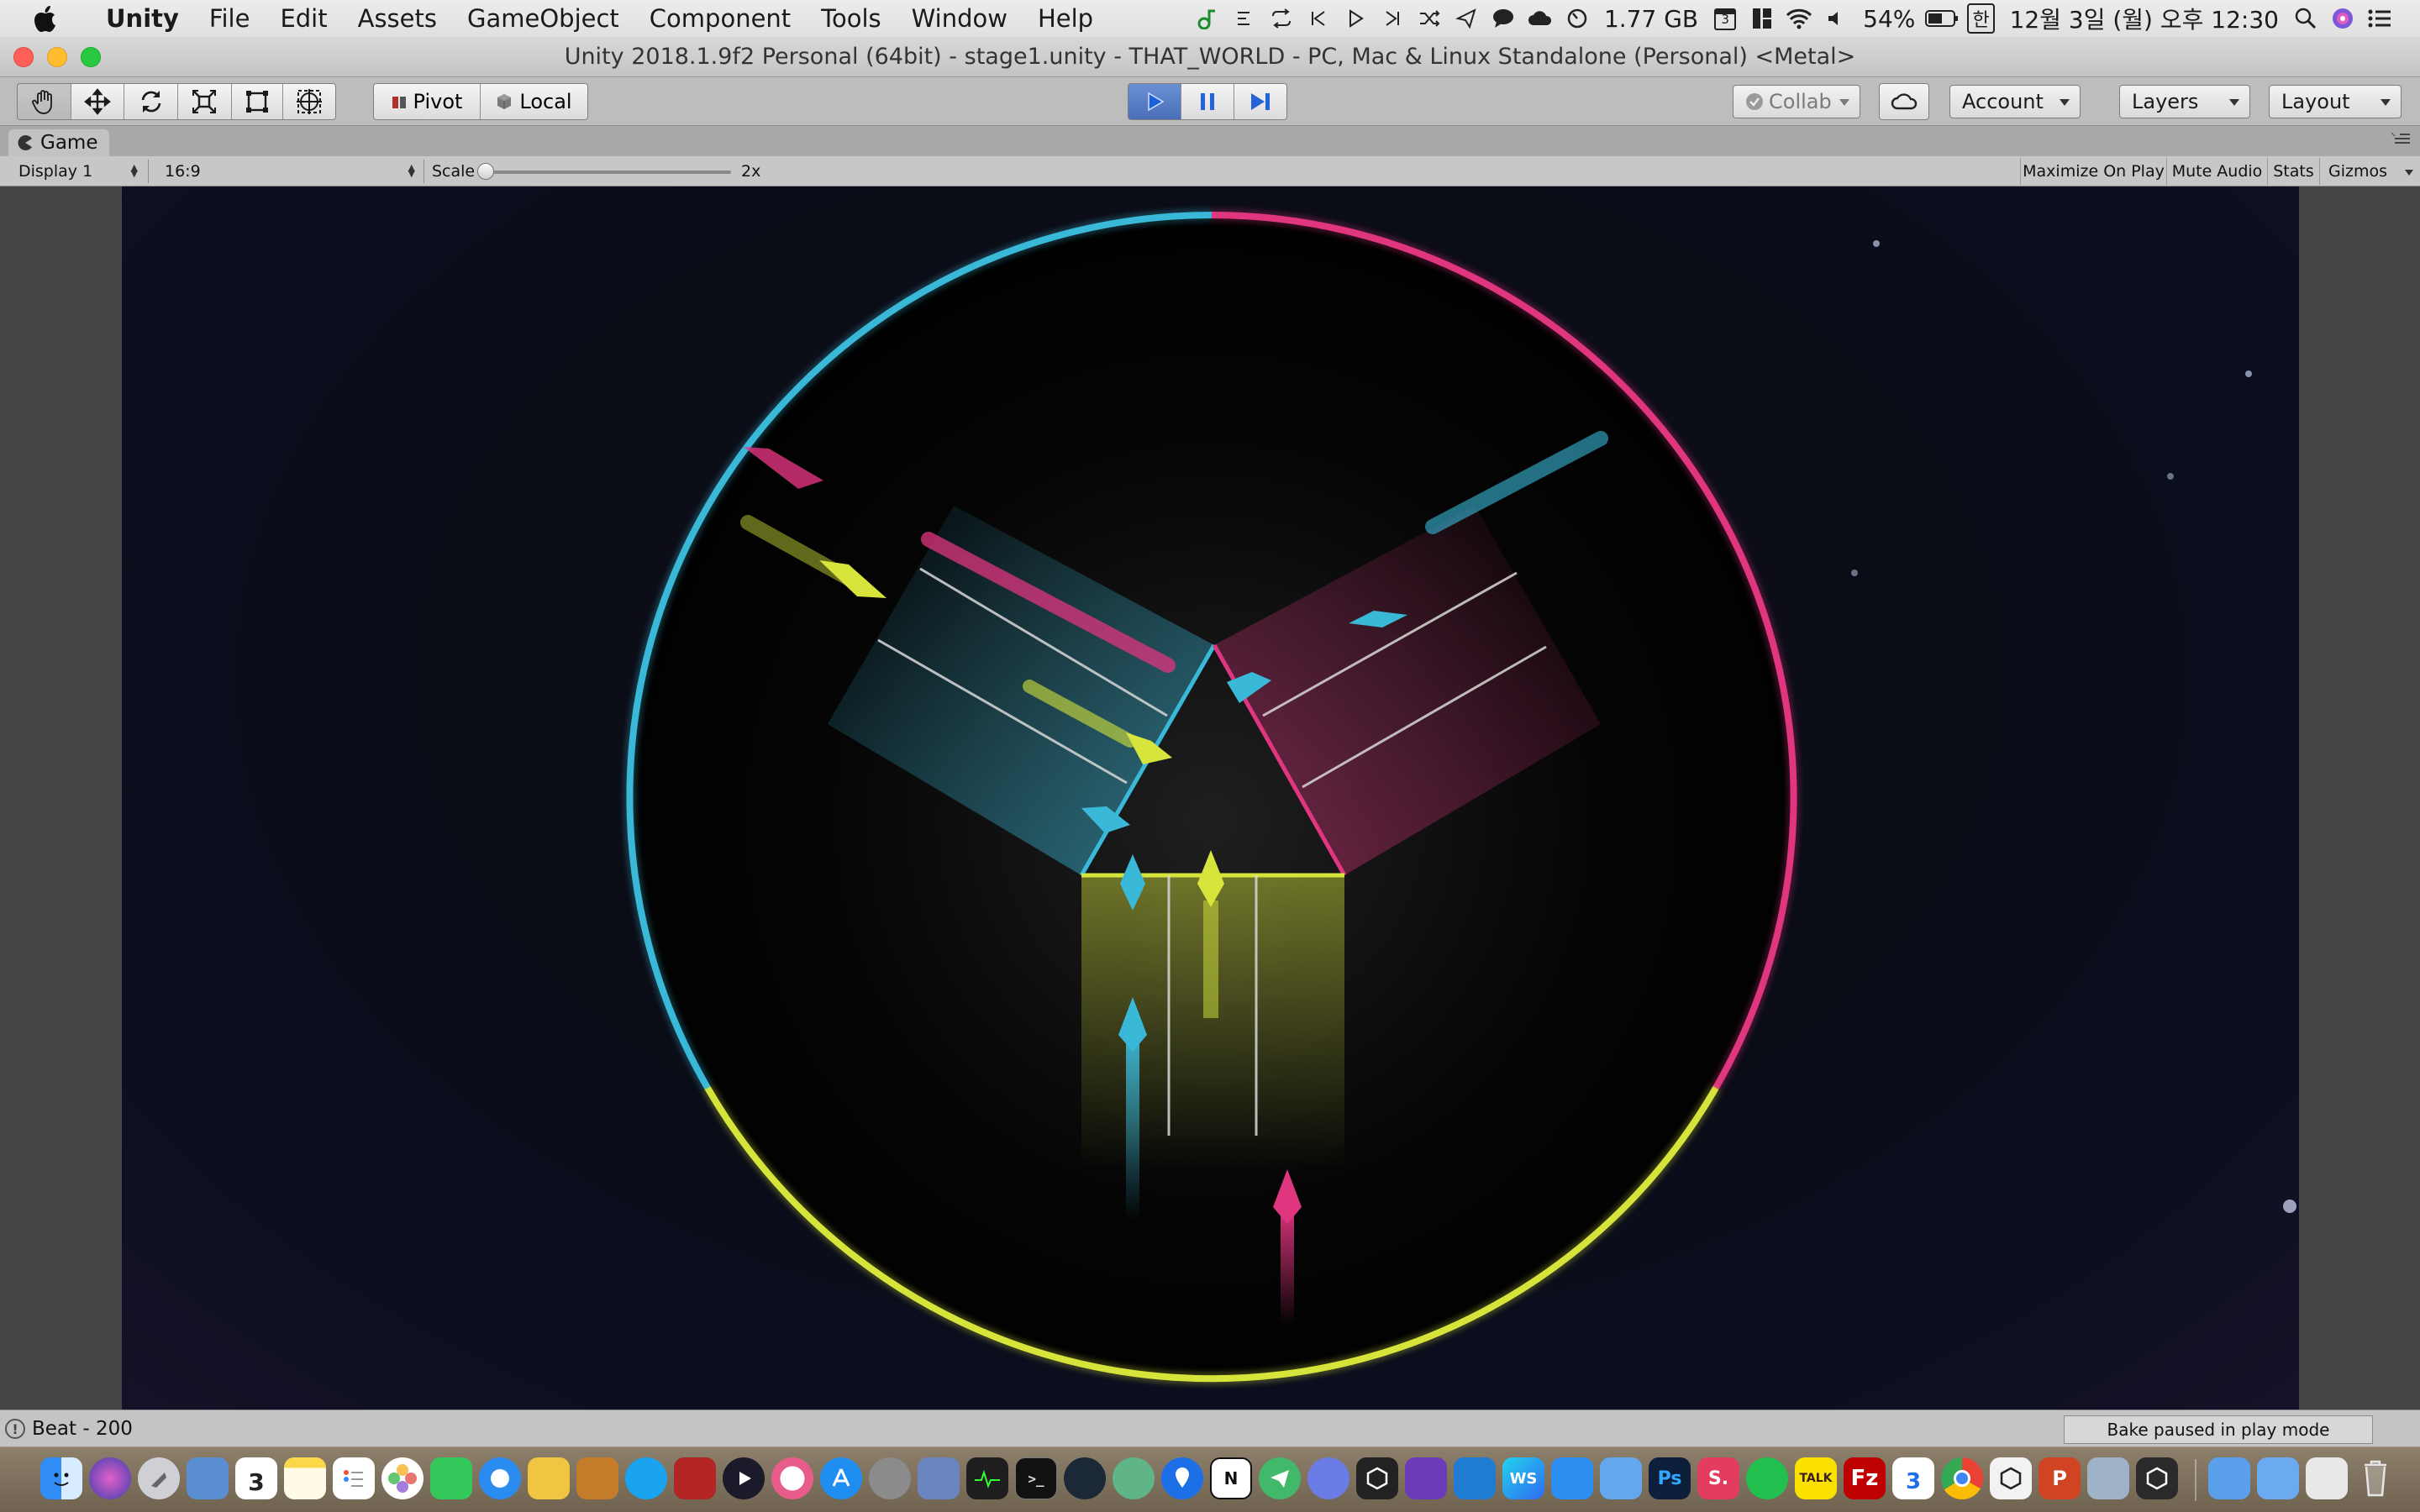 The height and width of the screenshot is (1512, 2420). Describe the element at coordinates (44, 101) in the screenshot. I see `hand-tool-icon` at that location.